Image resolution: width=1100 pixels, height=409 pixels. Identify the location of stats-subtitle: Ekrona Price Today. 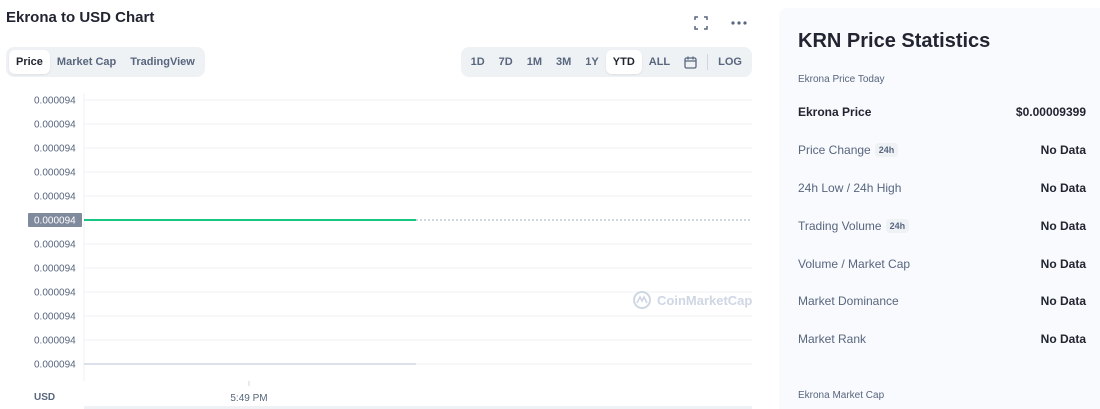
(841, 79).